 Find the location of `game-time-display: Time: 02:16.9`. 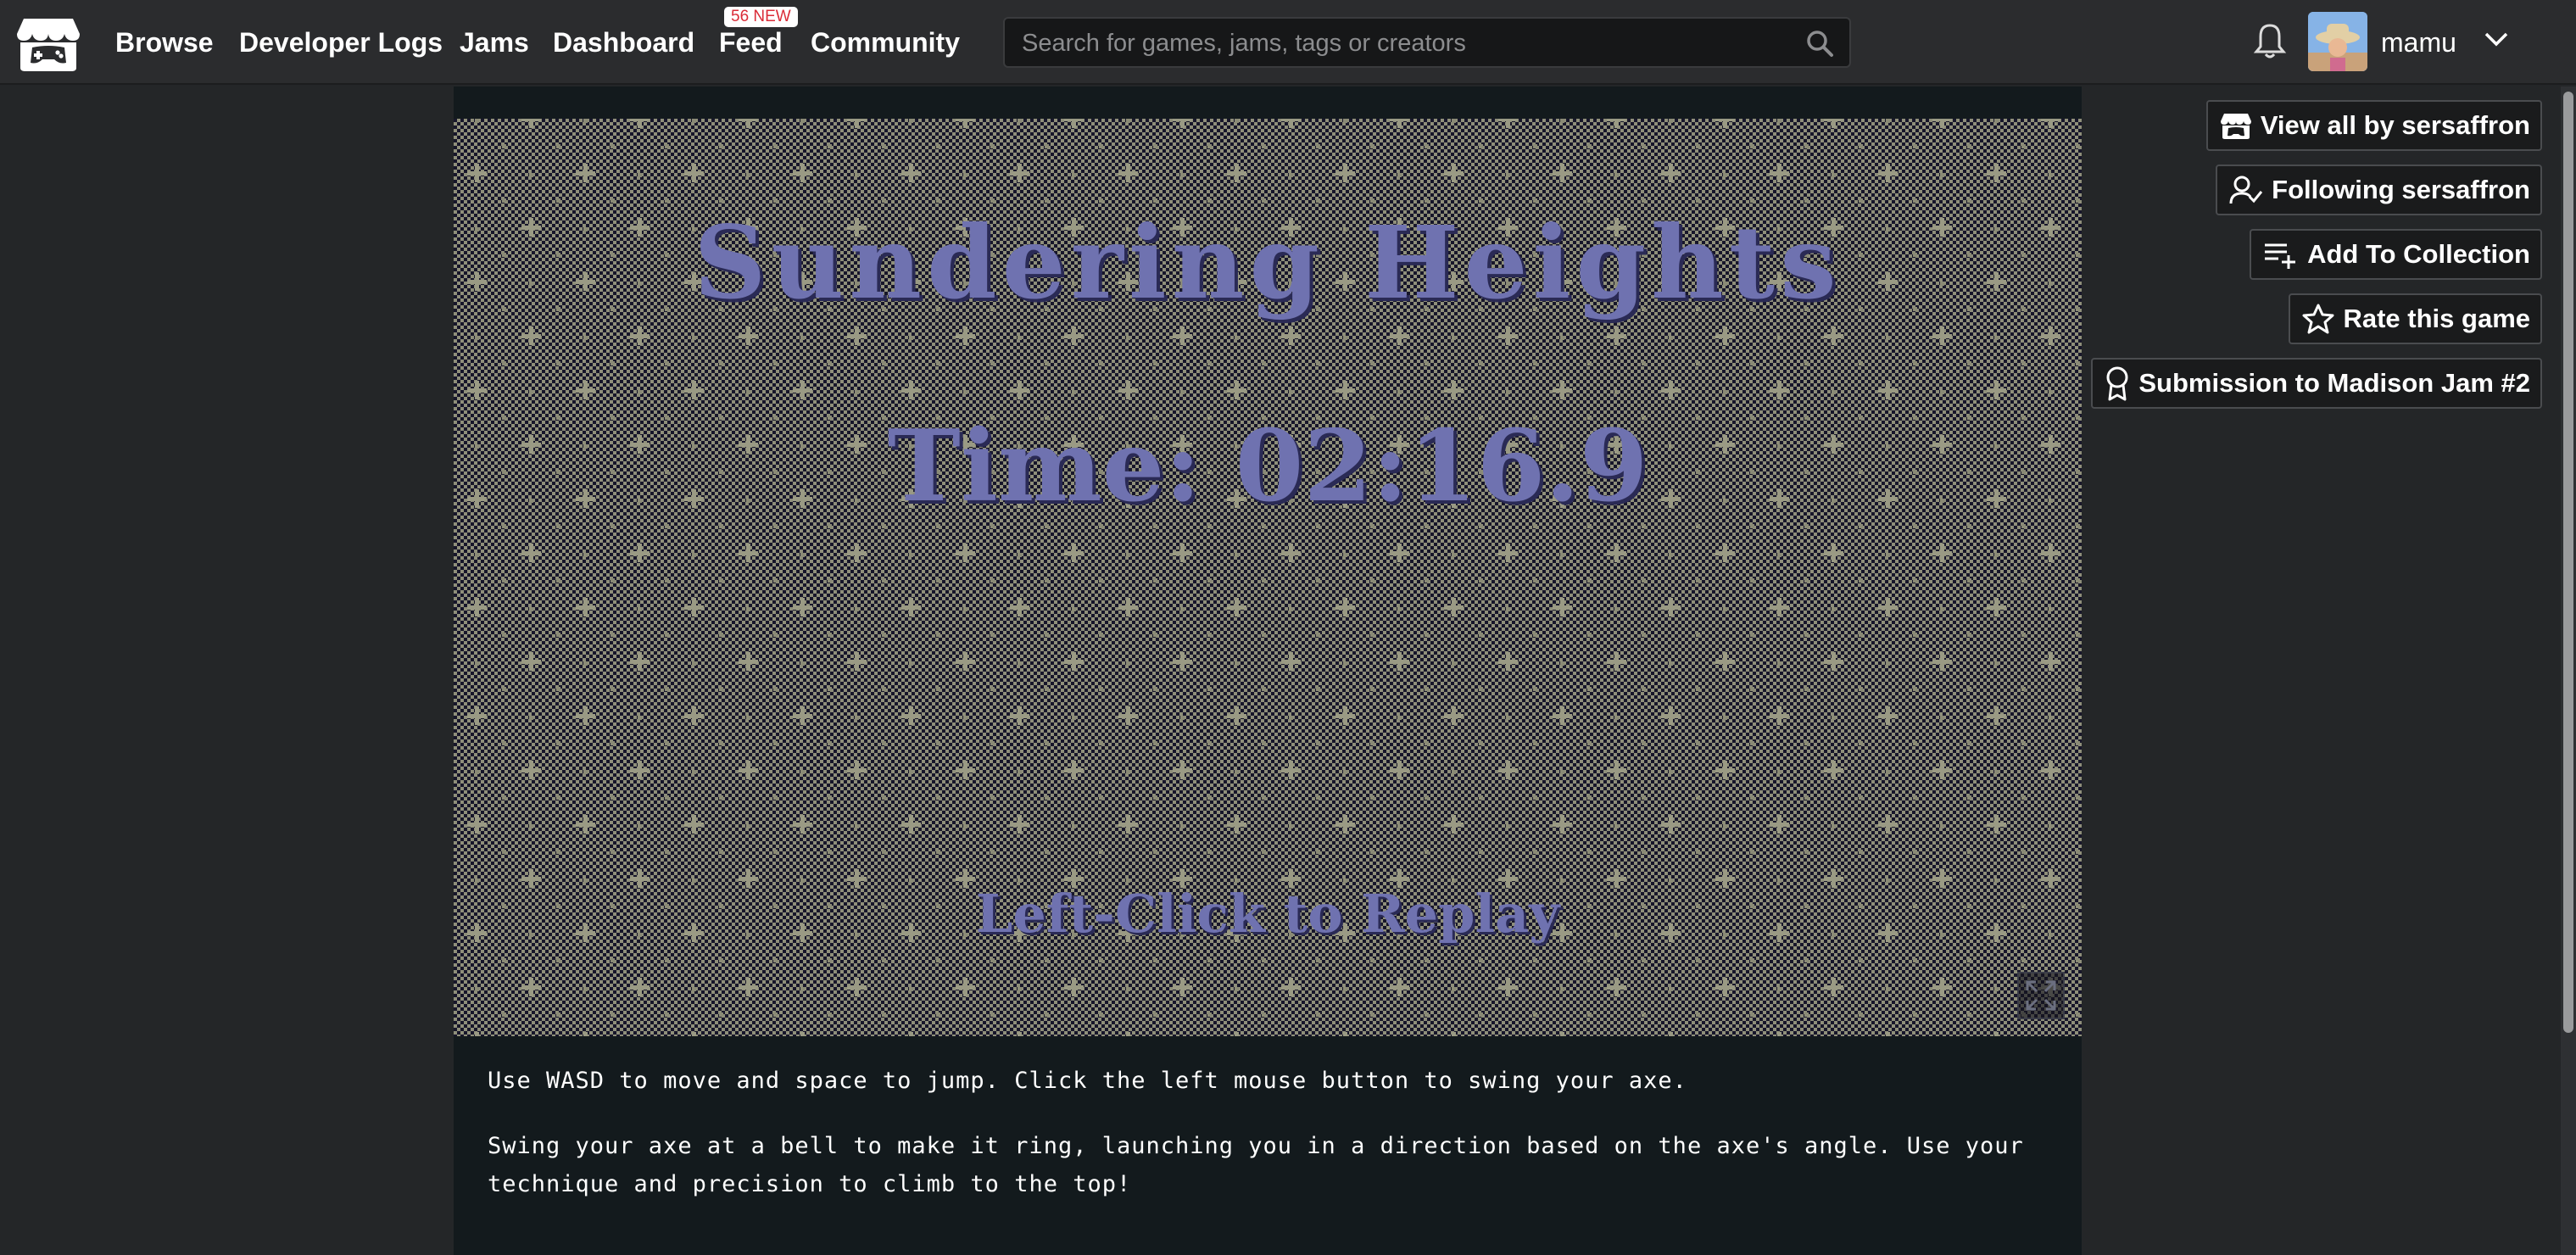

game-time-display: Time: 02:16.9 is located at coordinates (1267, 467).